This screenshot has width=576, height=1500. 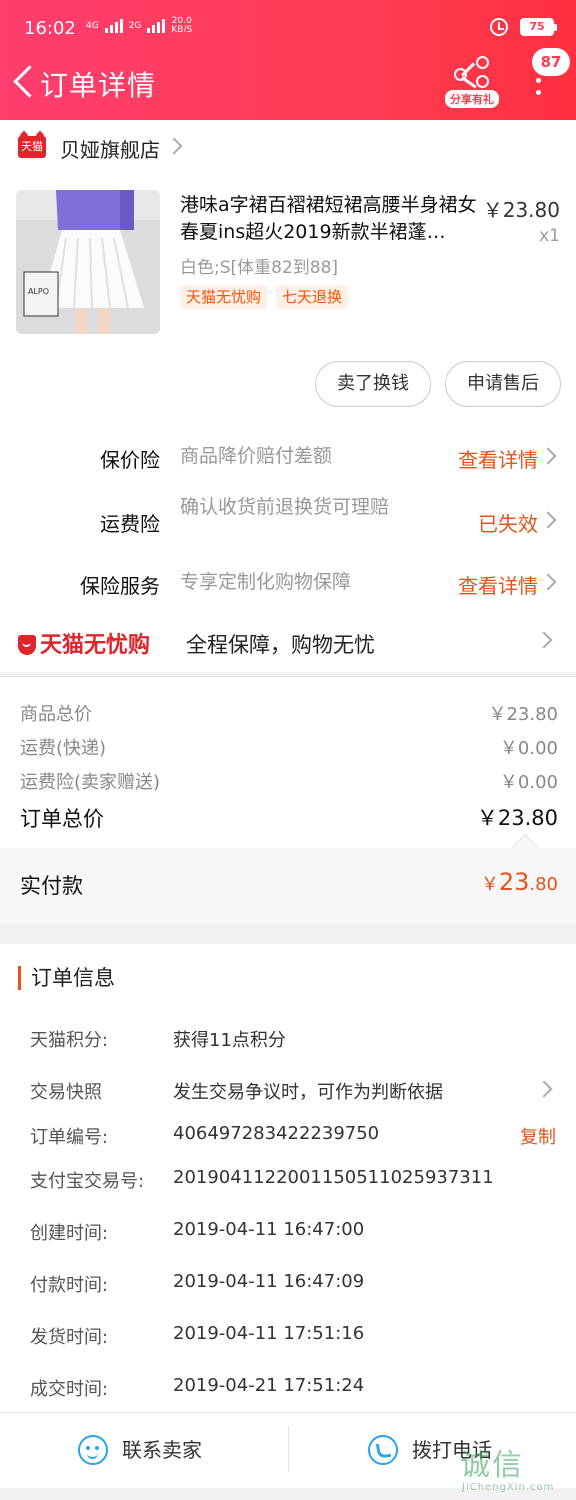 I want to click on order-info-title: 订单信息, so click(x=66, y=978).